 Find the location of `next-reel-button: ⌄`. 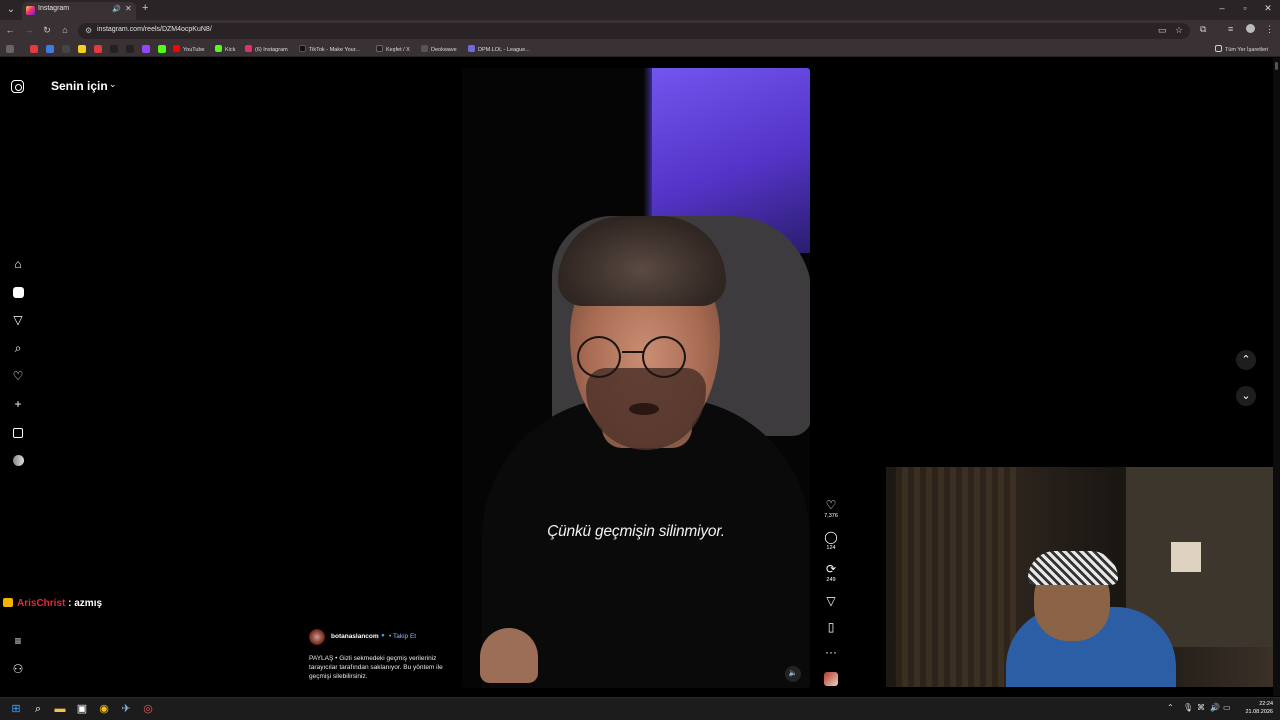

next-reel-button: ⌄ is located at coordinates (1246, 396).